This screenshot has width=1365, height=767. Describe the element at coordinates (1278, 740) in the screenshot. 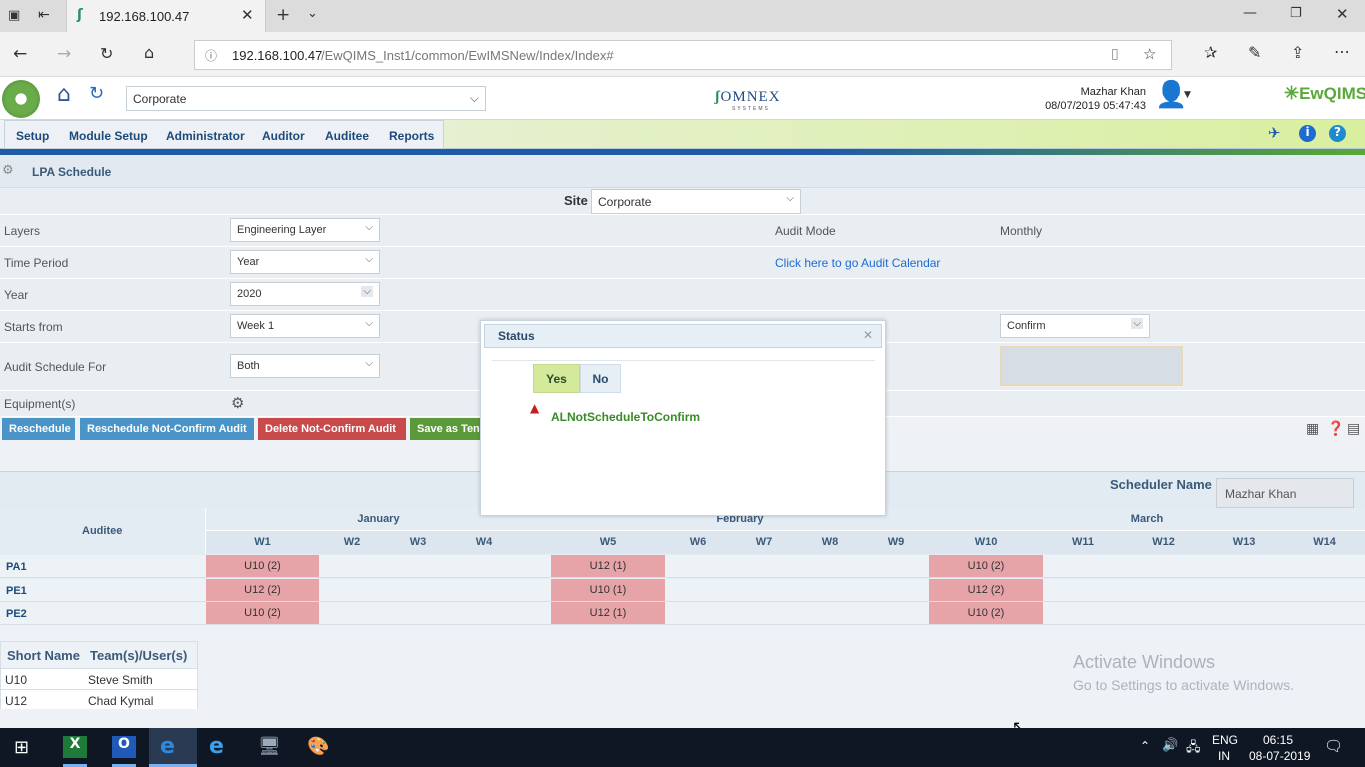

I see `clock-time: 06:15` at that location.